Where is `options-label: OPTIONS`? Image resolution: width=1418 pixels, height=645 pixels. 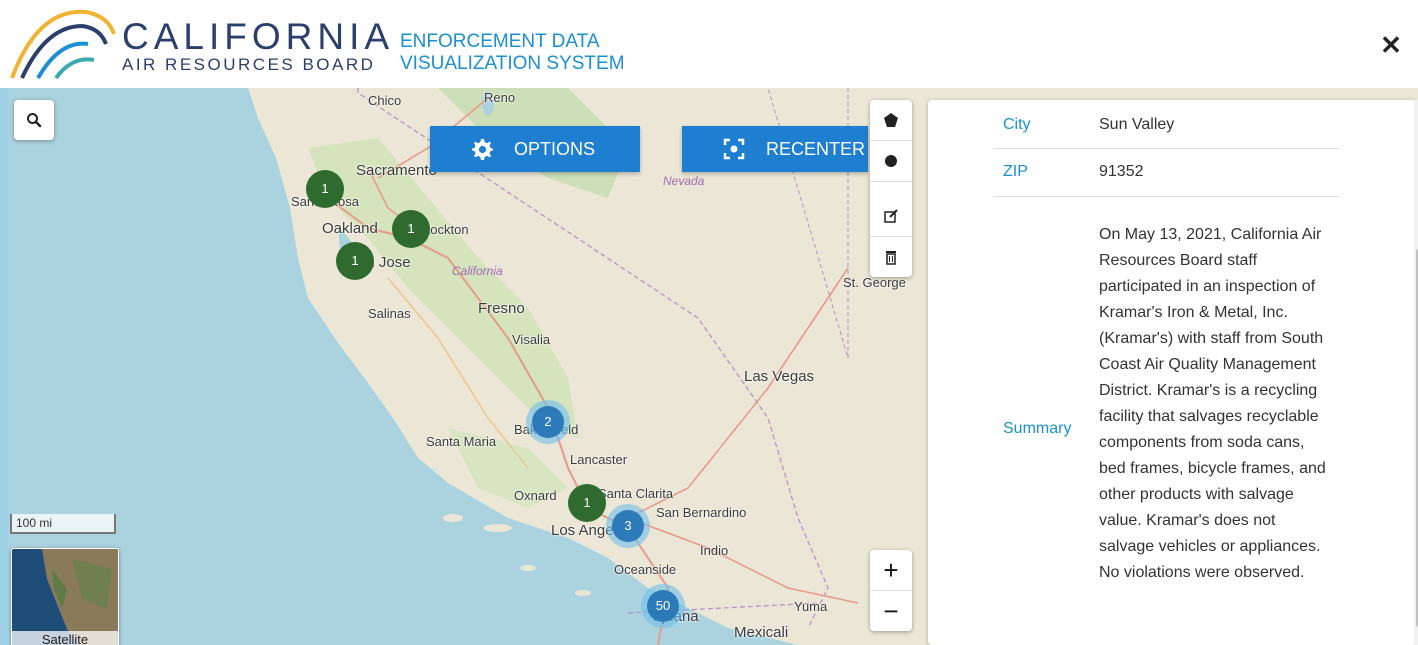
options-label: OPTIONS is located at coordinates (555, 148).